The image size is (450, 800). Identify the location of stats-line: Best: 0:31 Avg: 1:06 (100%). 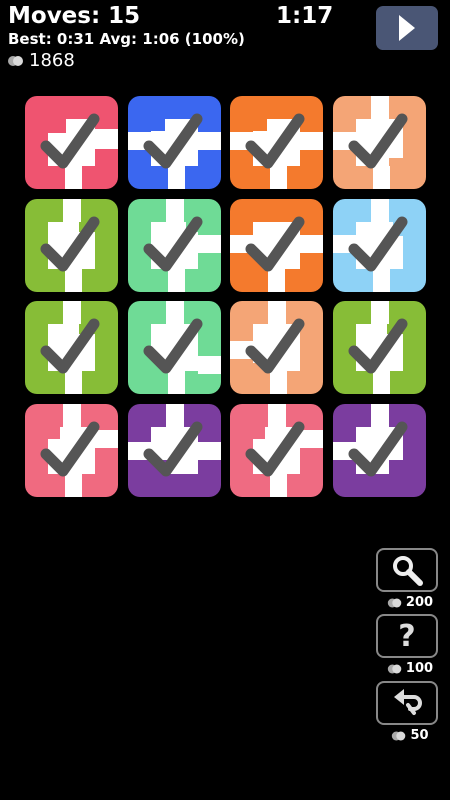
(126, 39).